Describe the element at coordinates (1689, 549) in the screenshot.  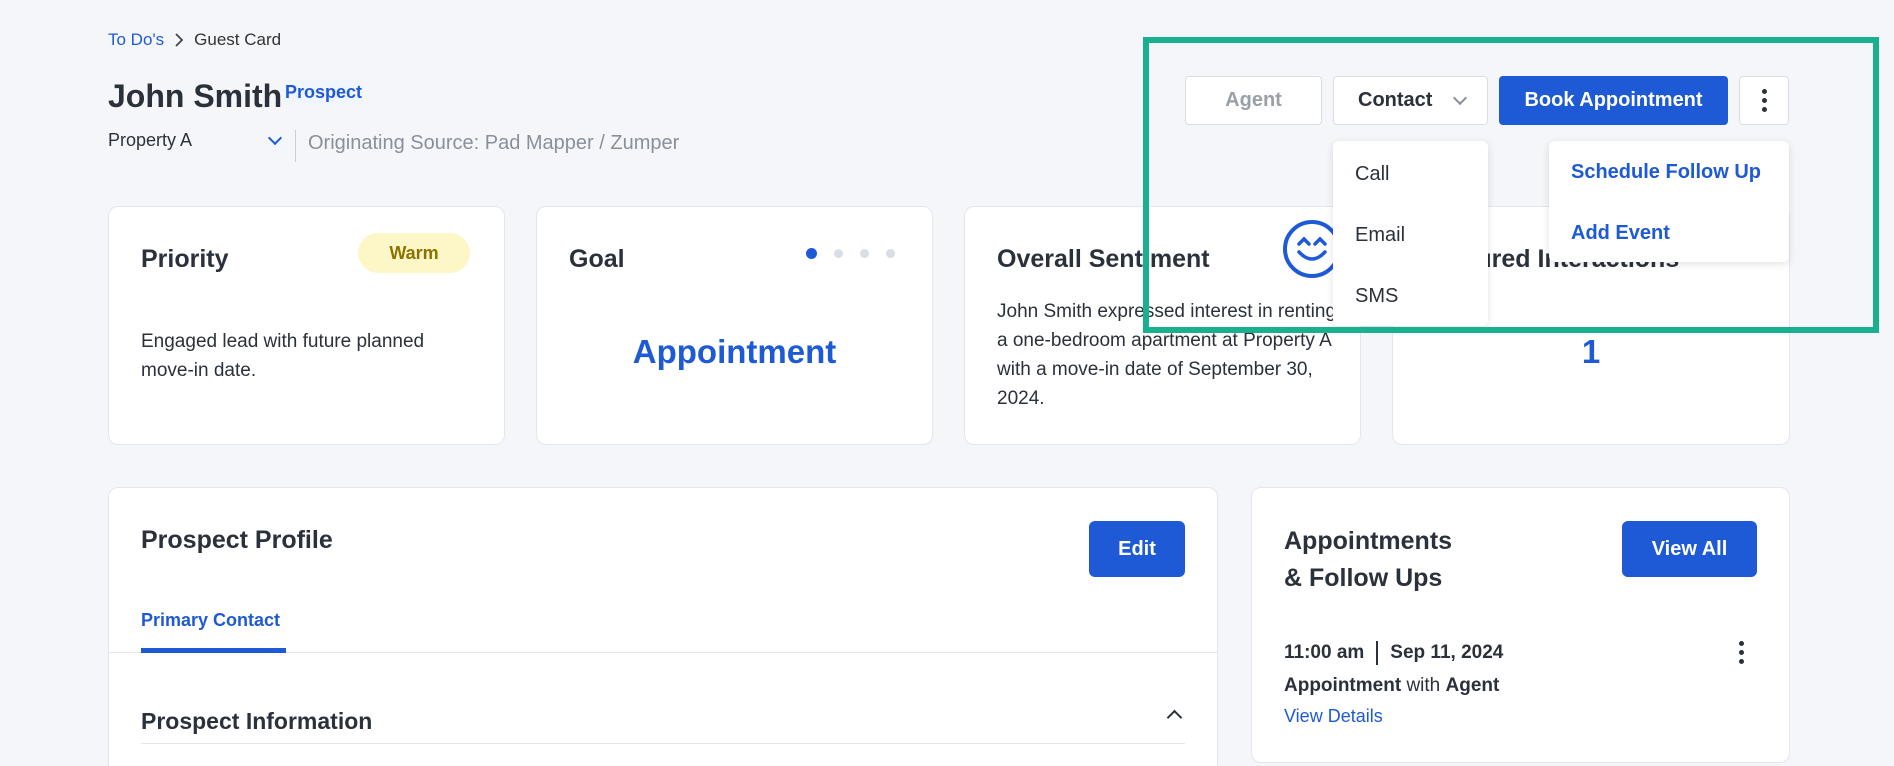
I see `view-all-button: View All` at that location.